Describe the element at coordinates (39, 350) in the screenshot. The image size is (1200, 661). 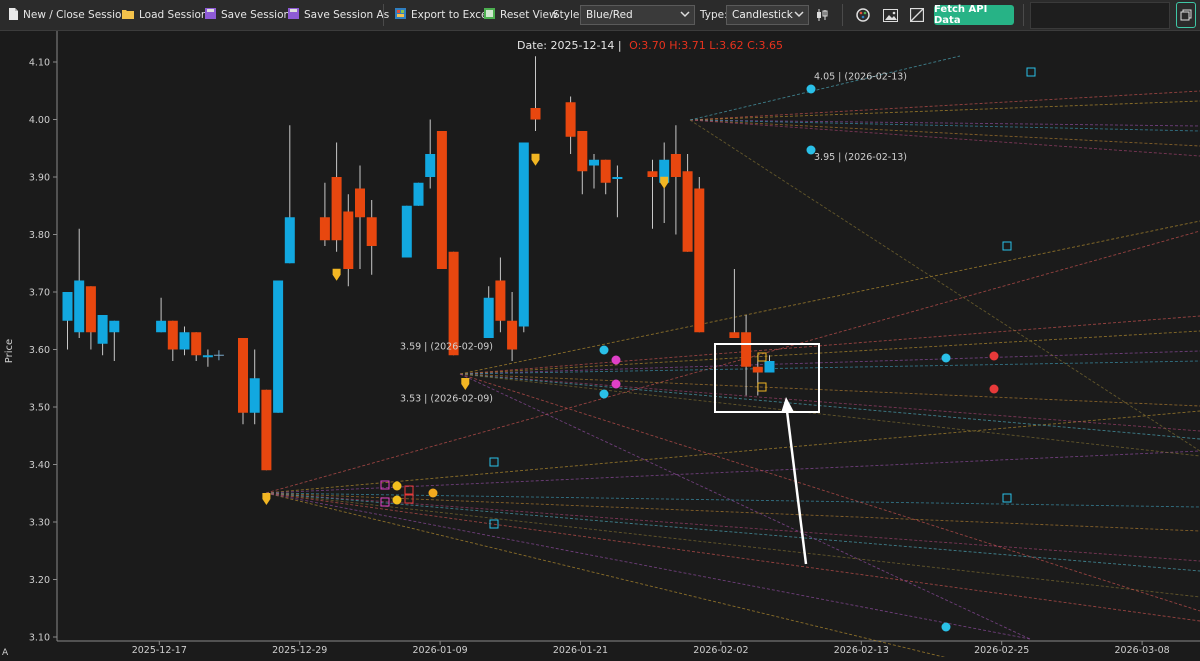
I see `y-tick-label: 3.60` at that location.